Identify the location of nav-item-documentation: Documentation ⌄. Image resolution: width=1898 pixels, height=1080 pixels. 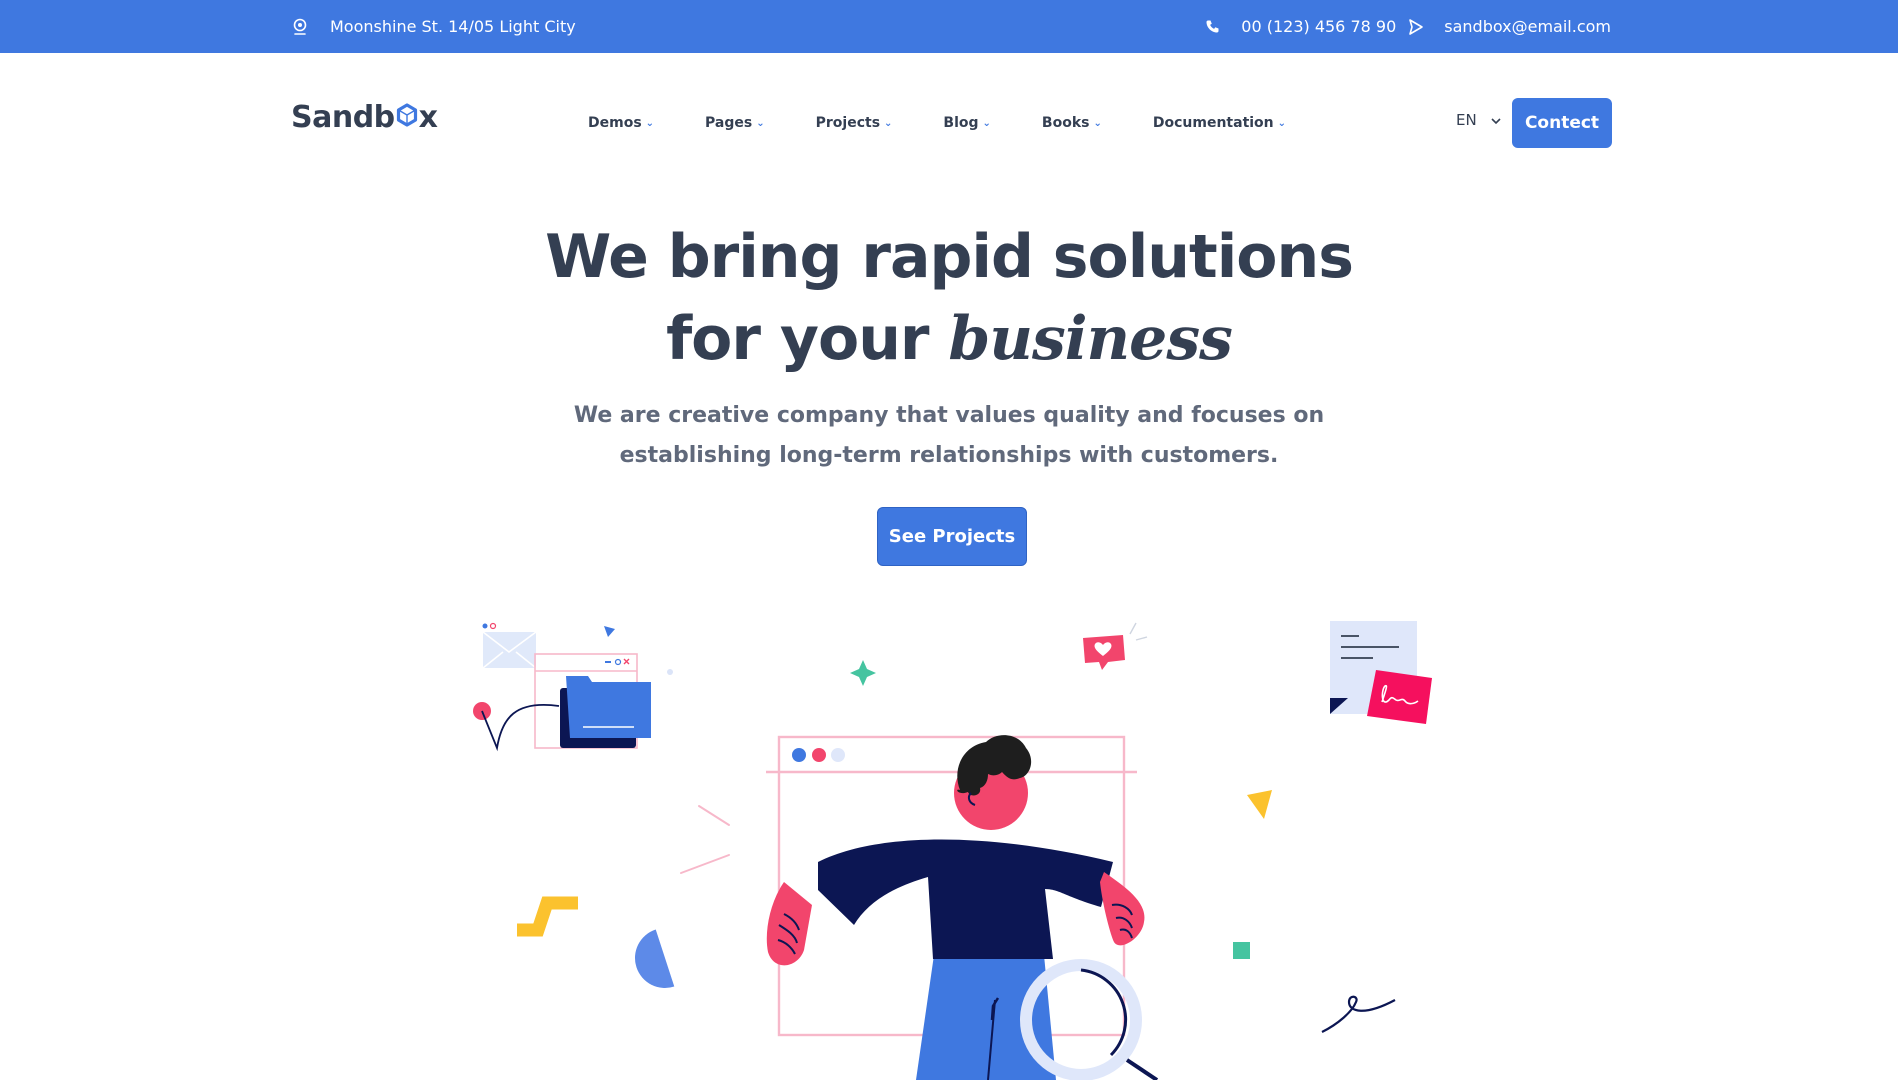
(1219, 123).